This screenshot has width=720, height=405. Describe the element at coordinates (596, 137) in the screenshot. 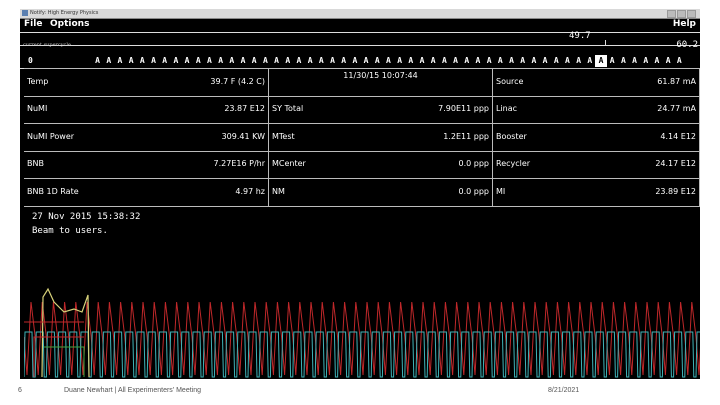

I see `status-cell: Booster 4.14 E12` at that location.